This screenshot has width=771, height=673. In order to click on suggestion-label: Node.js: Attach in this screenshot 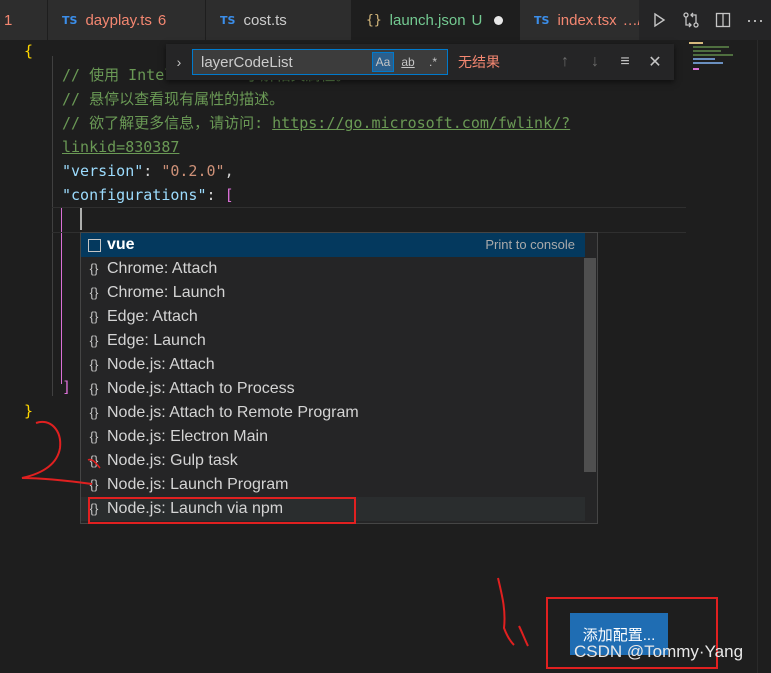, I will do `click(161, 364)`.